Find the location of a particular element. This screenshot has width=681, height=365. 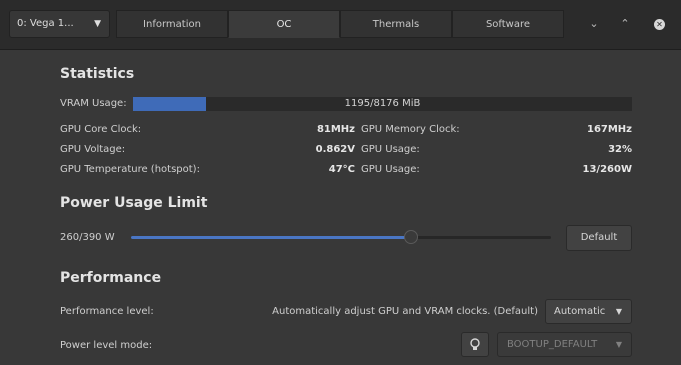

vram-usage-label: VRAM Usage: is located at coordinates (93, 103).